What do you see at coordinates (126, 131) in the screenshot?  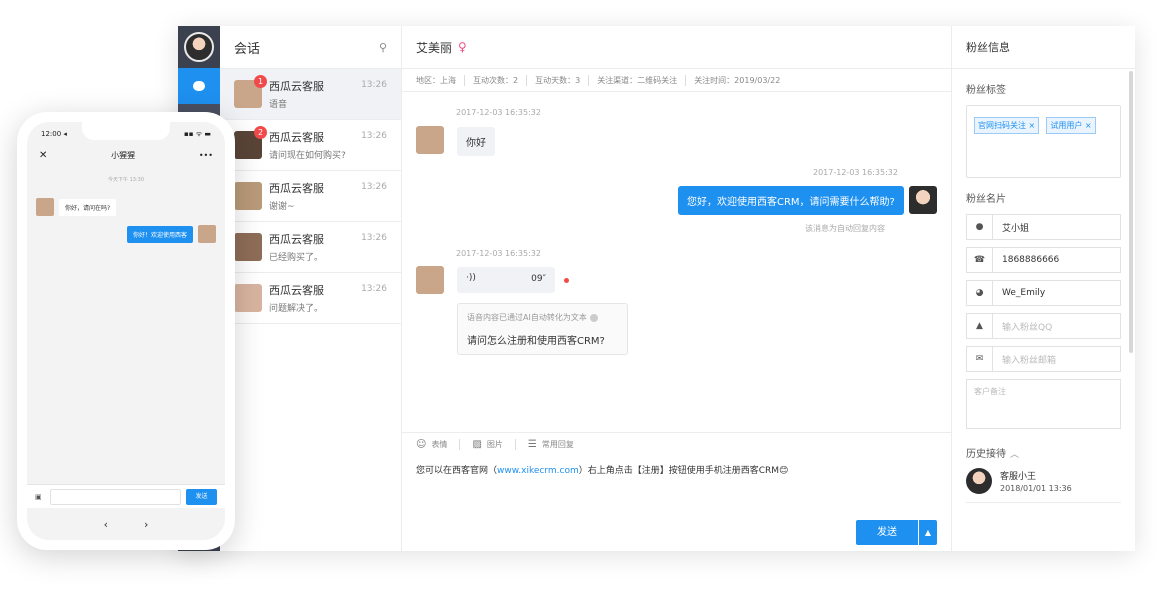 I see `phone-notch` at bounding box center [126, 131].